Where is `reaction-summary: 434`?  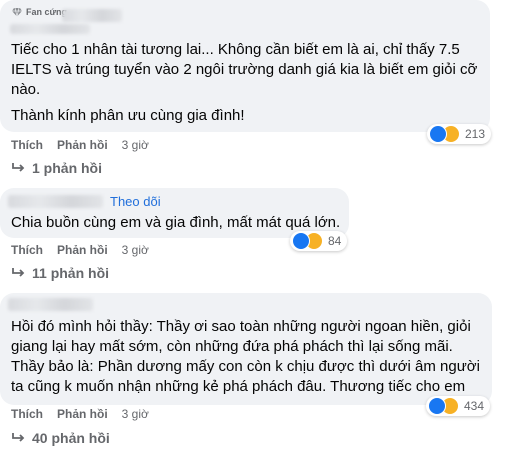 reaction-summary: 434 is located at coordinates (458, 406).